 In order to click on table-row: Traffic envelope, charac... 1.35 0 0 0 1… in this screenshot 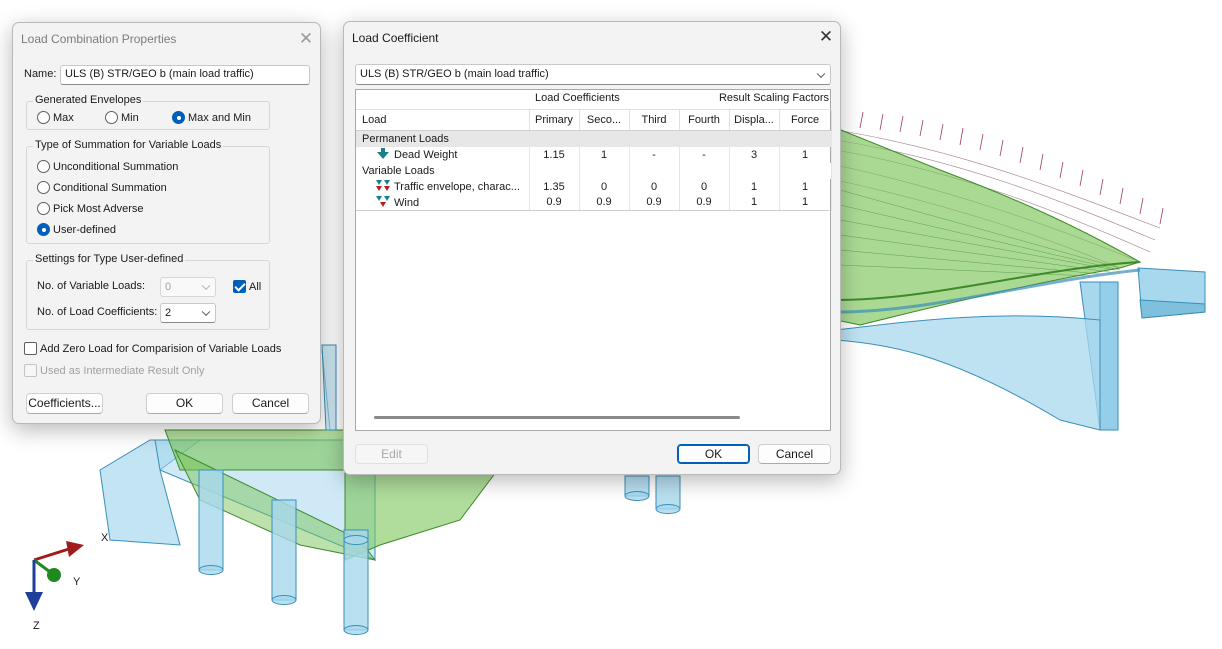, I will do `click(594, 186)`.